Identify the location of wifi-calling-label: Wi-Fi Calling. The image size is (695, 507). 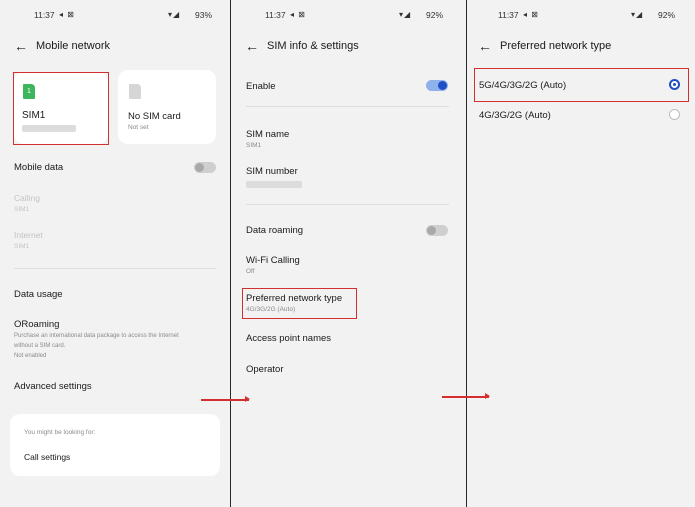
(273, 260).